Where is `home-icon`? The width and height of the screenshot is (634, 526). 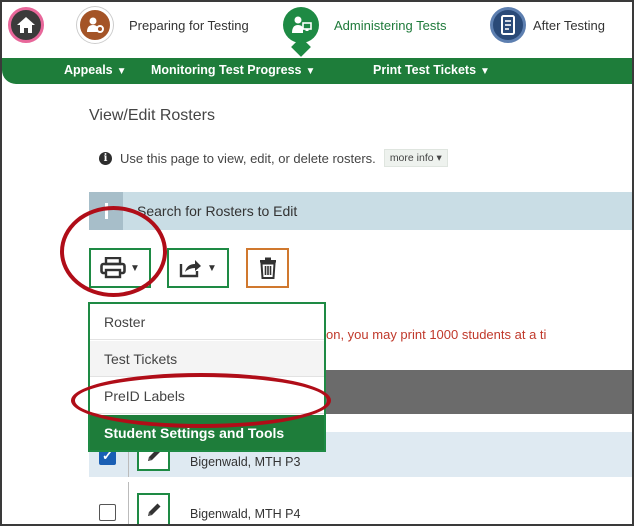
home-icon is located at coordinates (26, 25).